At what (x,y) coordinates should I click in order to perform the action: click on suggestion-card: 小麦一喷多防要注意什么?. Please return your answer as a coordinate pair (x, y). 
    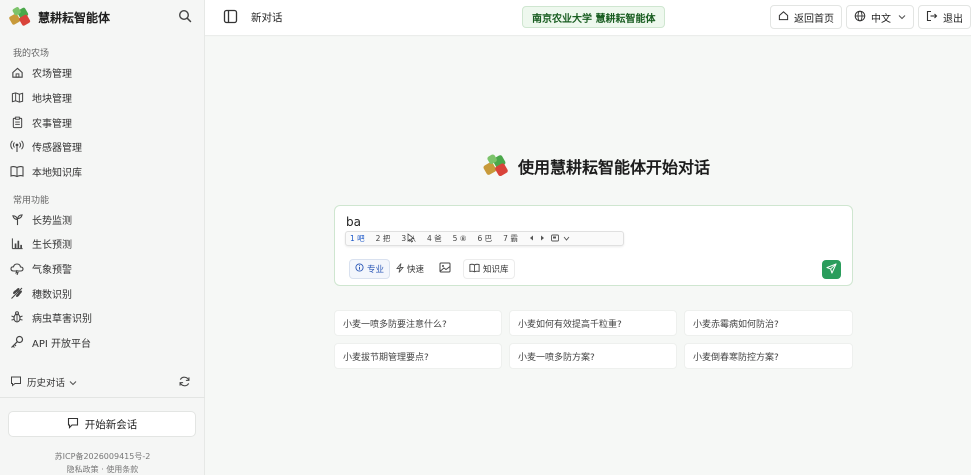
    Looking at the image, I should click on (418, 323).